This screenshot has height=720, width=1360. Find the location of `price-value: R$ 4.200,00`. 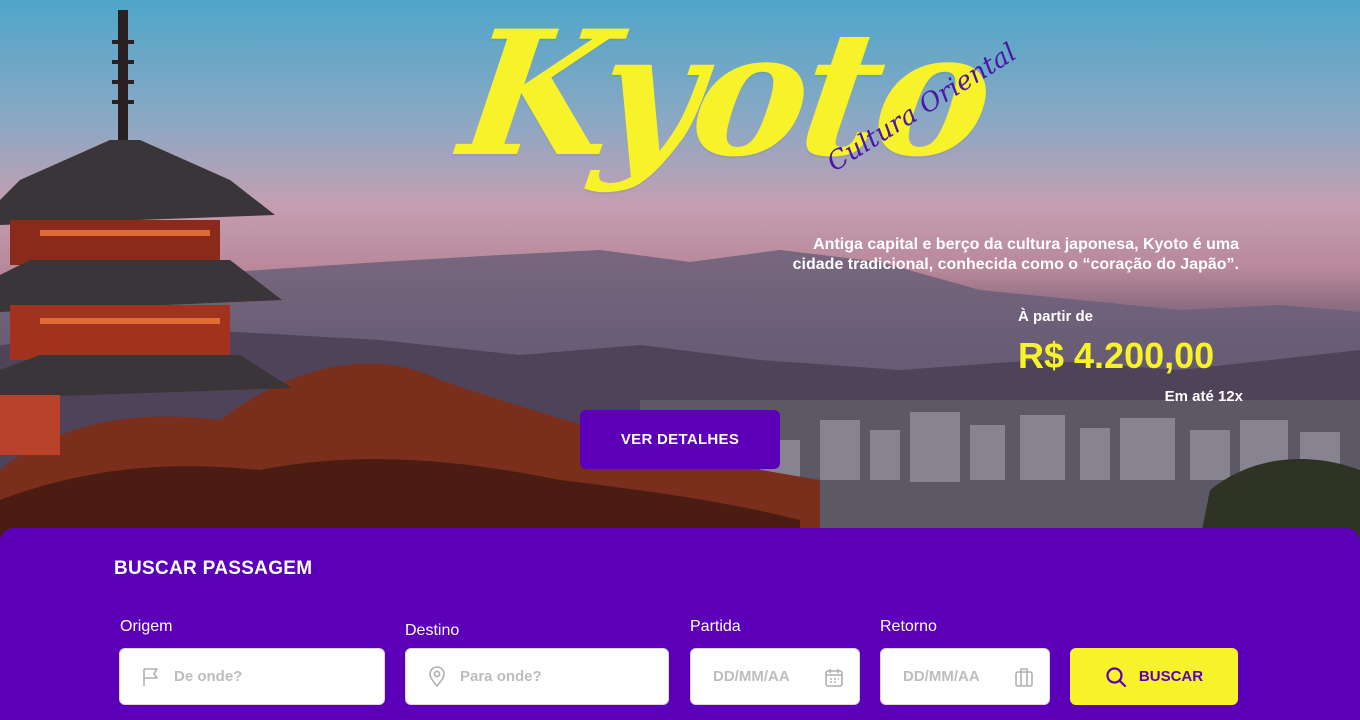

price-value: R$ 4.200,00 is located at coordinates (1116, 355).